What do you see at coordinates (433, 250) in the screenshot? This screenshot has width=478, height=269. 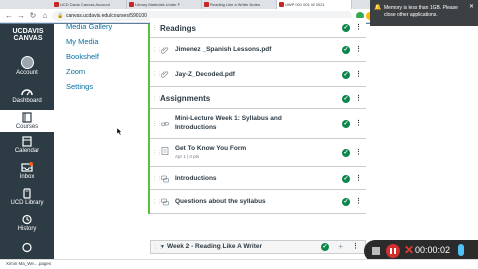 I see `recording-timer: 00:00:02` at bounding box center [433, 250].